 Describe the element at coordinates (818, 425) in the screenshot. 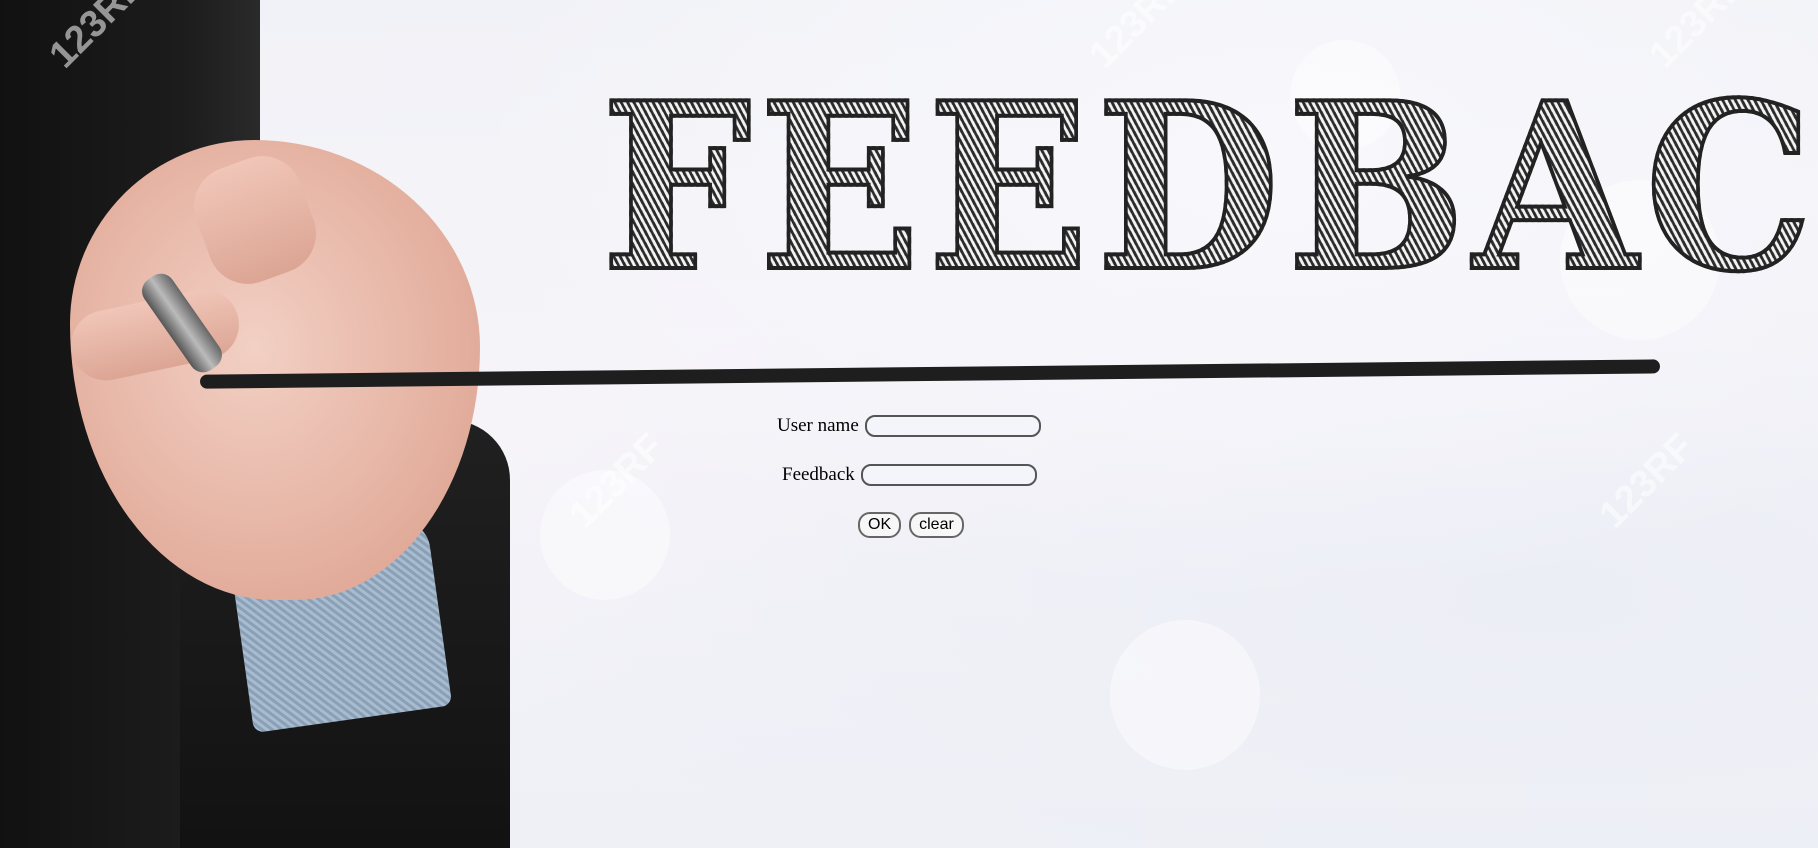

I see `username-label: User name` at that location.